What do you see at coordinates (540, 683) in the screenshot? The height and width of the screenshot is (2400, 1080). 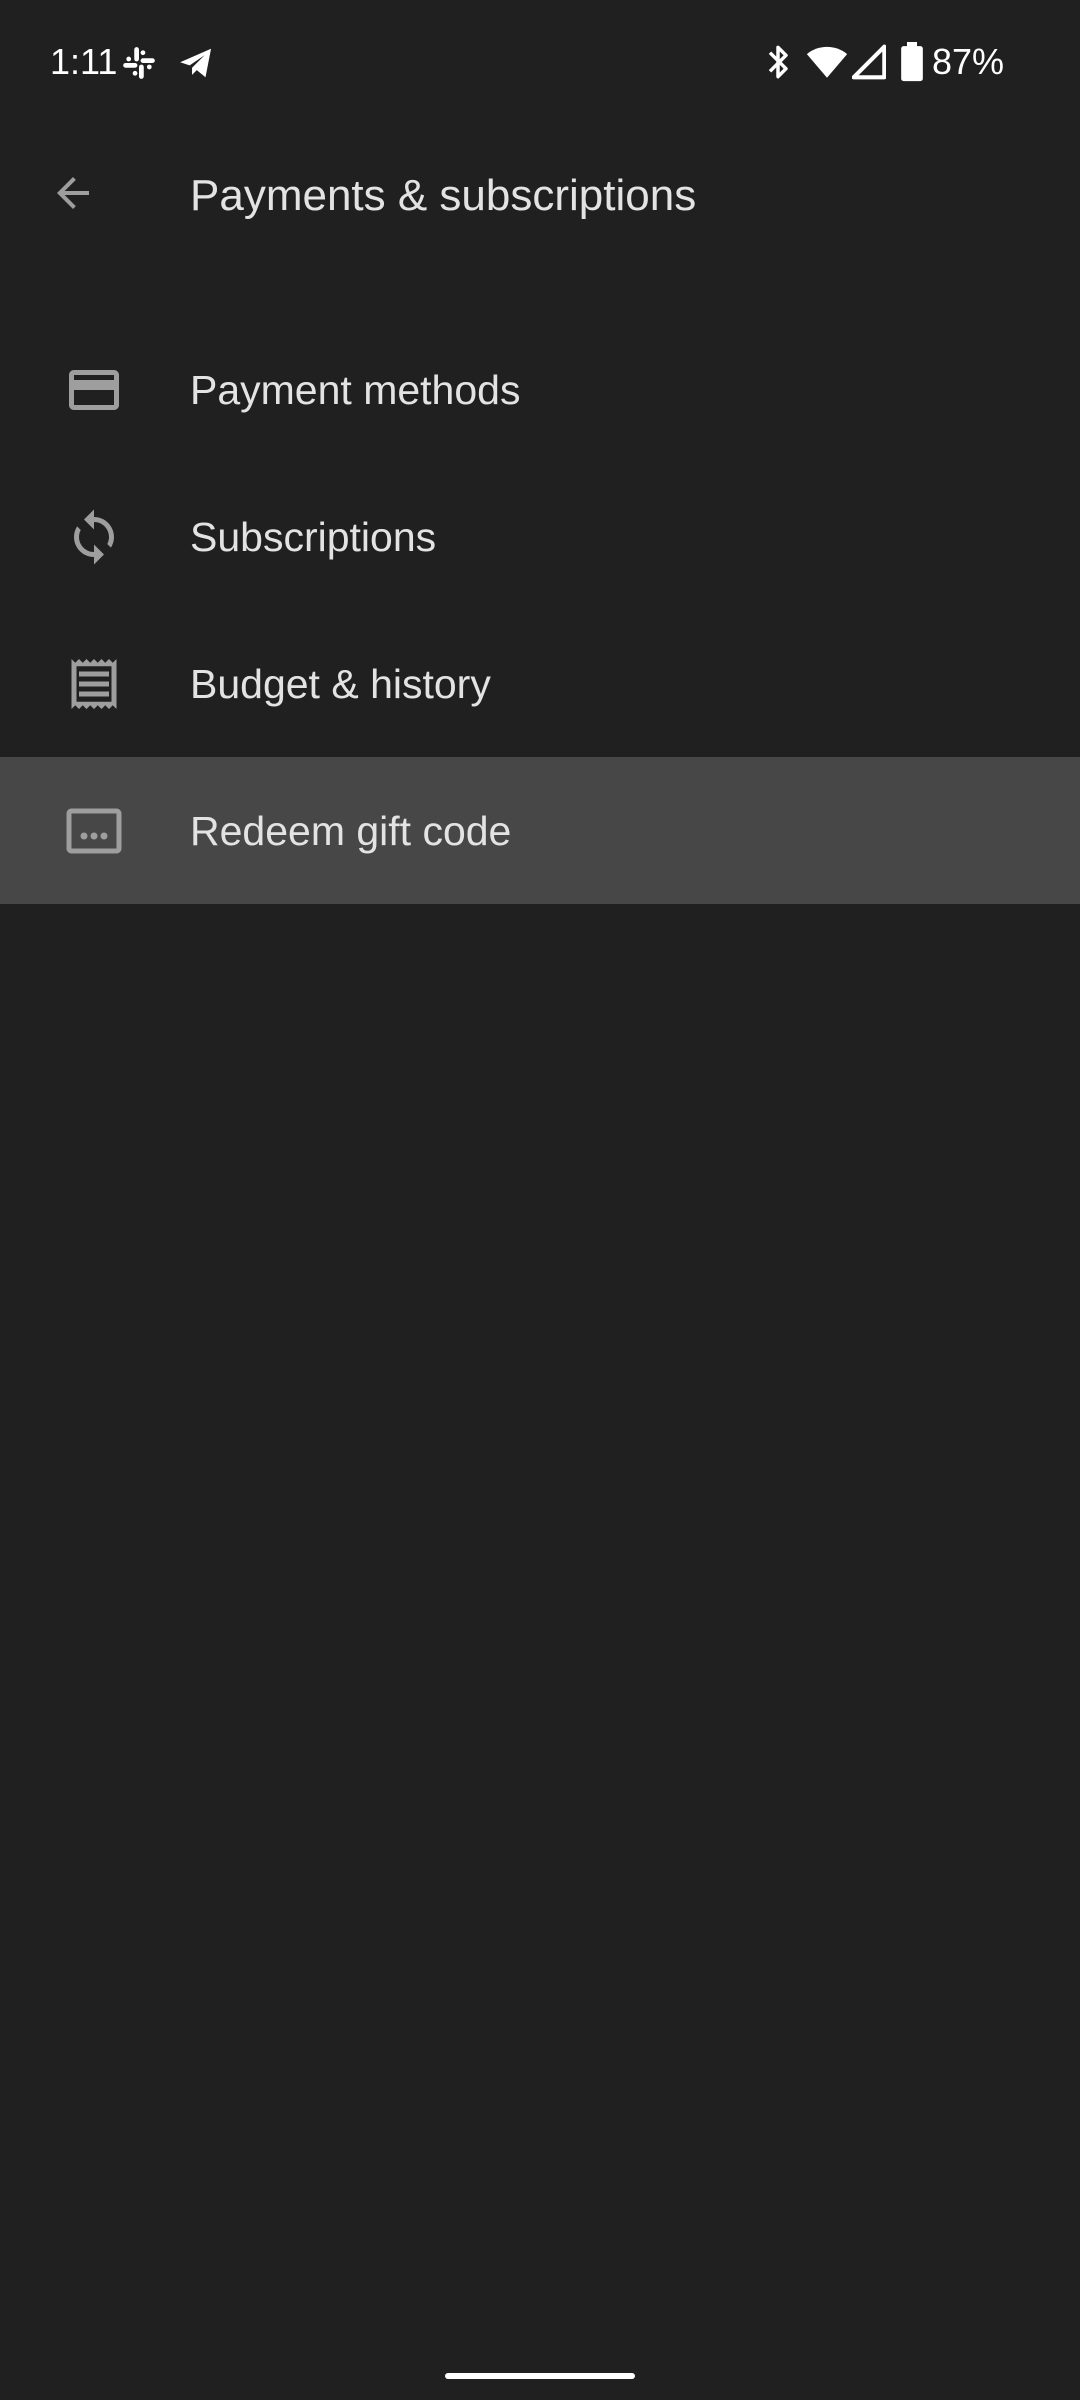 I see `menu-item-budget-history: Budget & history` at bounding box center [540, 683].